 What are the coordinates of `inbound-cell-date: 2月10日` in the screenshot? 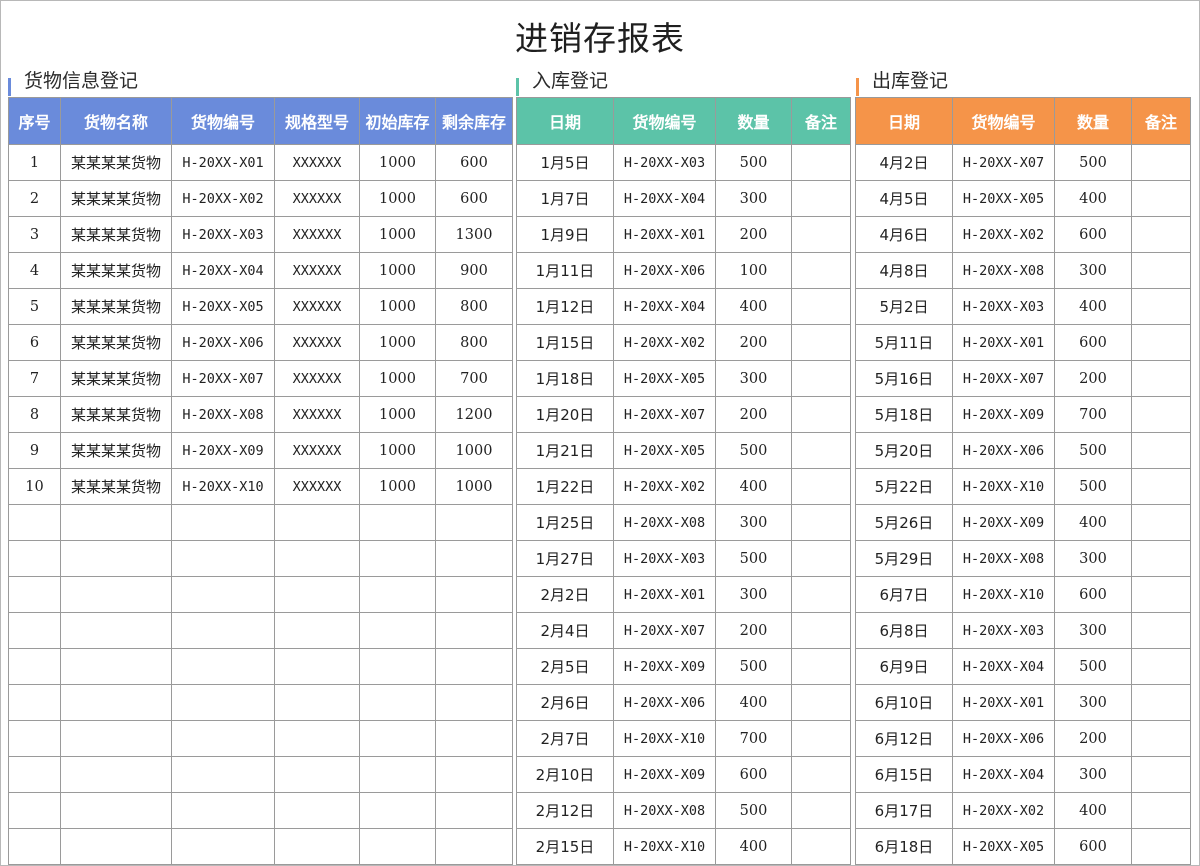 It's located at (565, 774).